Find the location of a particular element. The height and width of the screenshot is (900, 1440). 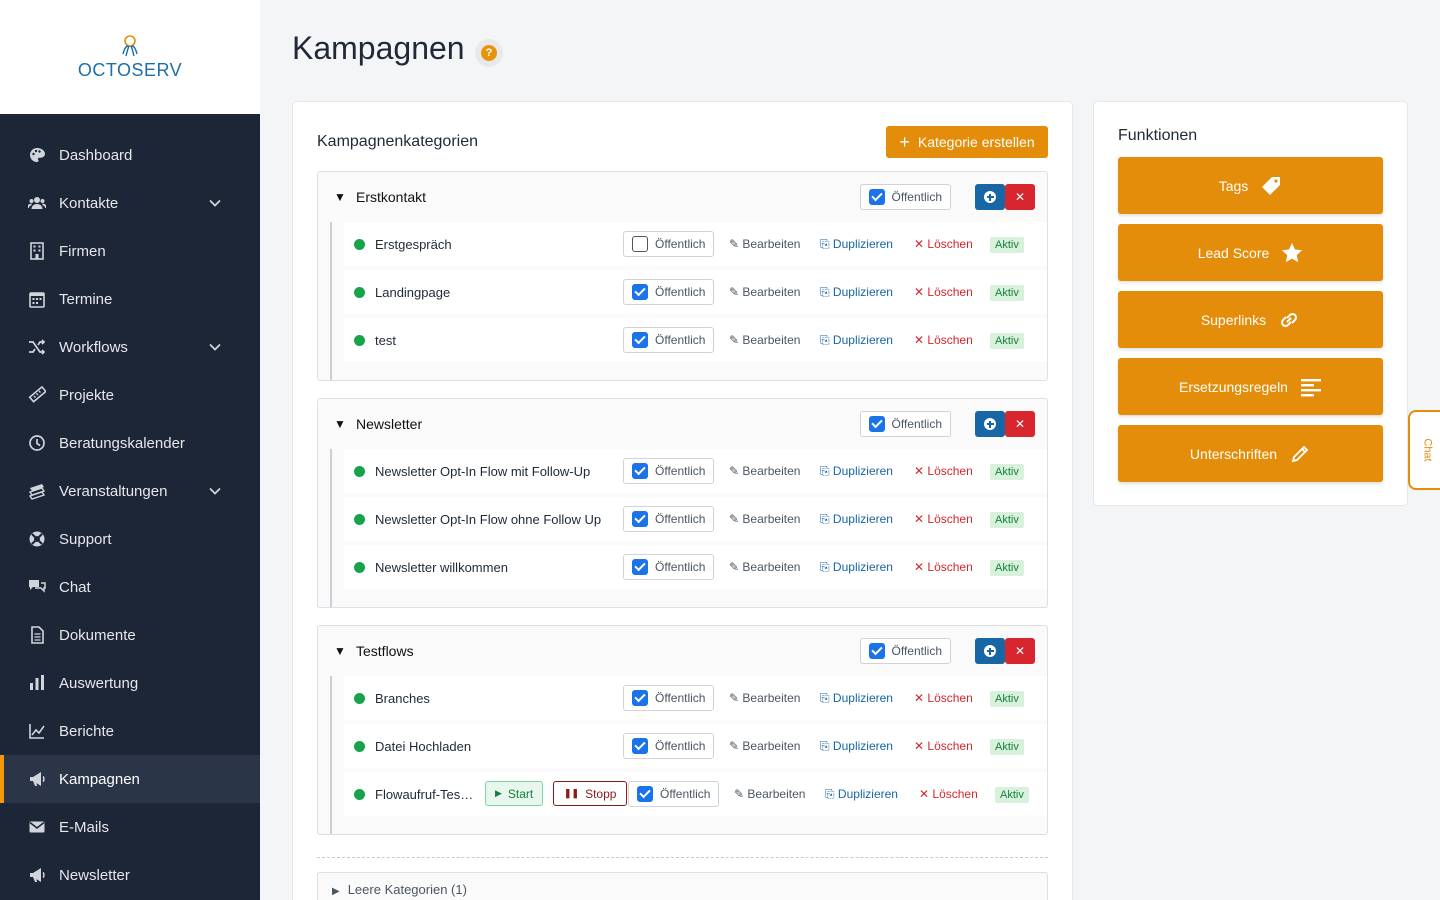

flow-name: Datei Hochladen is located at coordinates (423, 746).